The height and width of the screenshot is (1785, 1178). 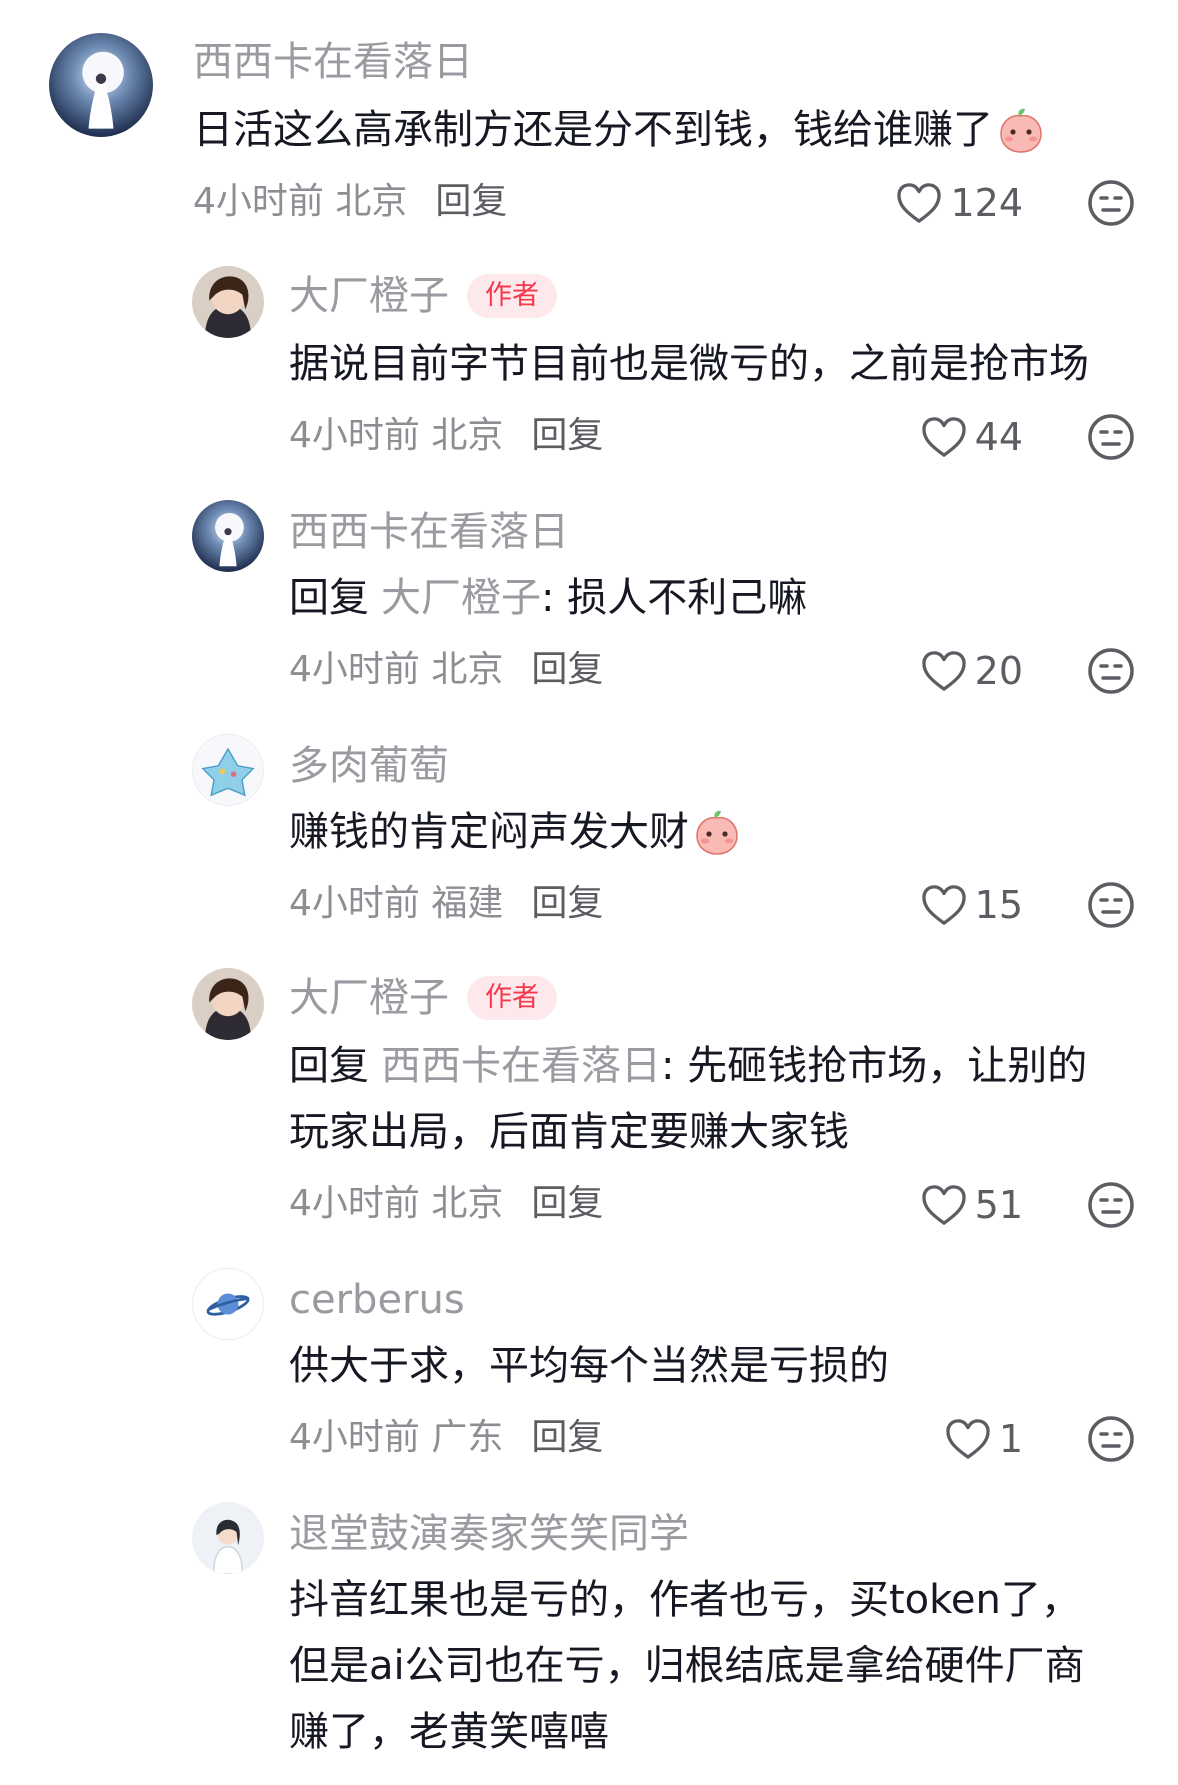 What do you see at coordinates (467, 903) in the screenshot?
I see `reply-location: 福建` at bounding box center [467, 903].